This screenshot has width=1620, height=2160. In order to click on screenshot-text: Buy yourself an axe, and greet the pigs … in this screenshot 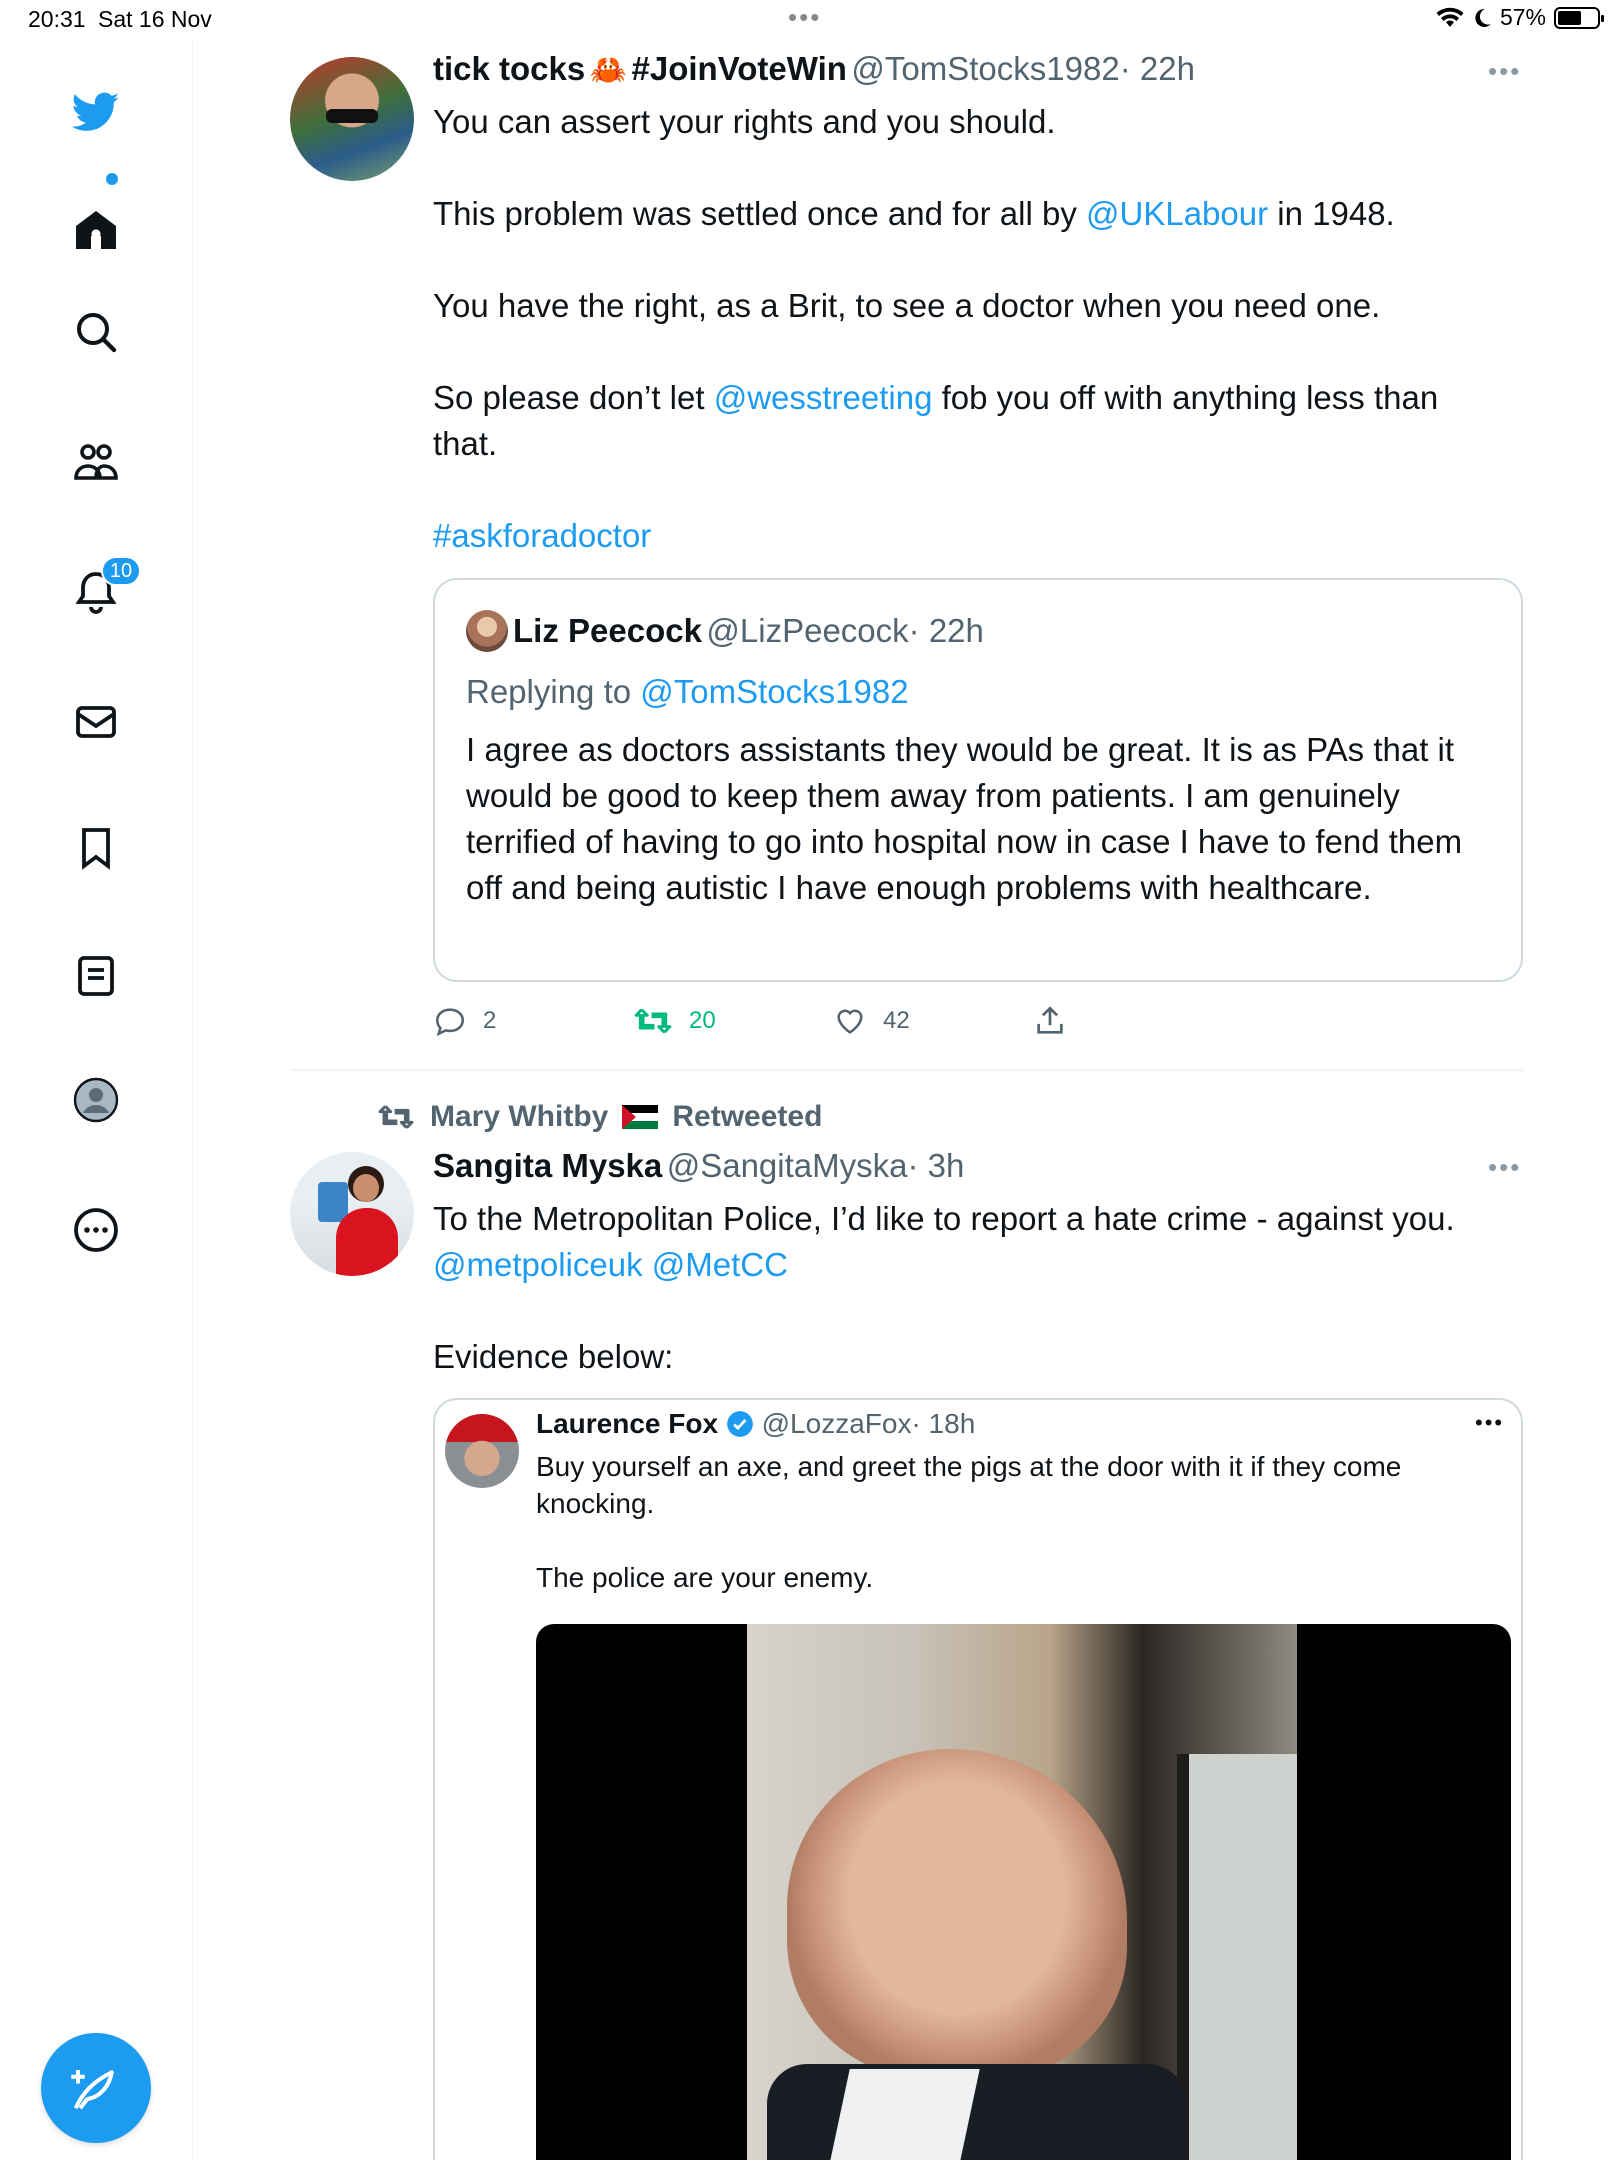, I will do `click(969, 1522)`.